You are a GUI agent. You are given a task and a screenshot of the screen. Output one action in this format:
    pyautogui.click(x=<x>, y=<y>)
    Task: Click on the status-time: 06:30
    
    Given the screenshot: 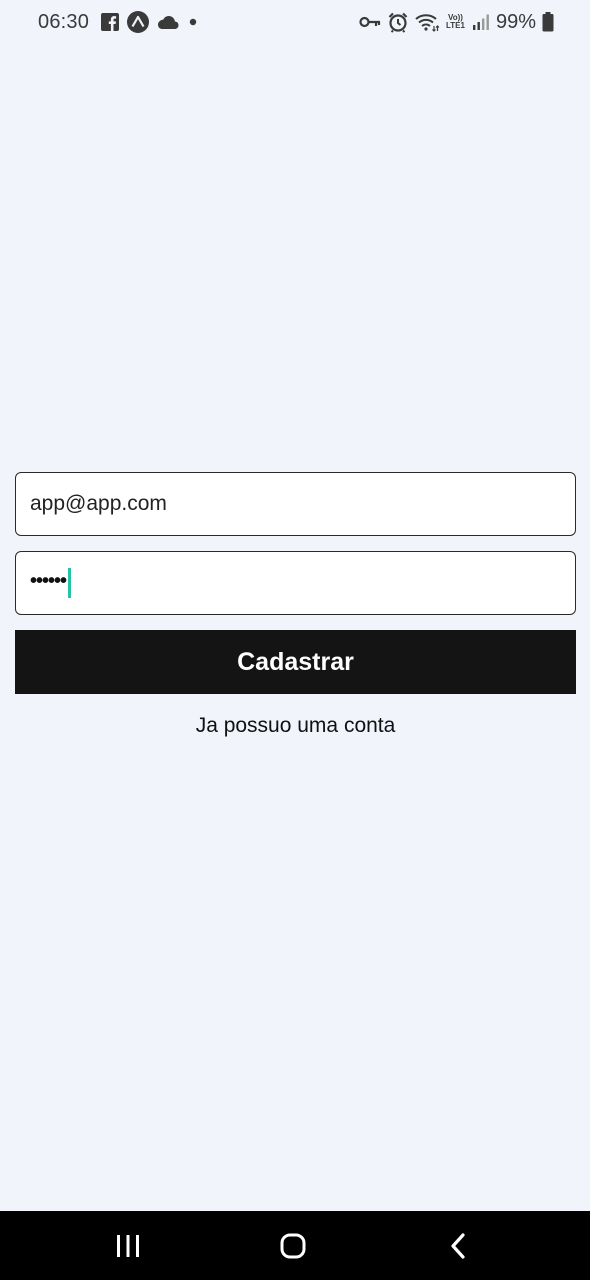 What is the action you would take?
    pyautogui.click(x=64, y=21)
    